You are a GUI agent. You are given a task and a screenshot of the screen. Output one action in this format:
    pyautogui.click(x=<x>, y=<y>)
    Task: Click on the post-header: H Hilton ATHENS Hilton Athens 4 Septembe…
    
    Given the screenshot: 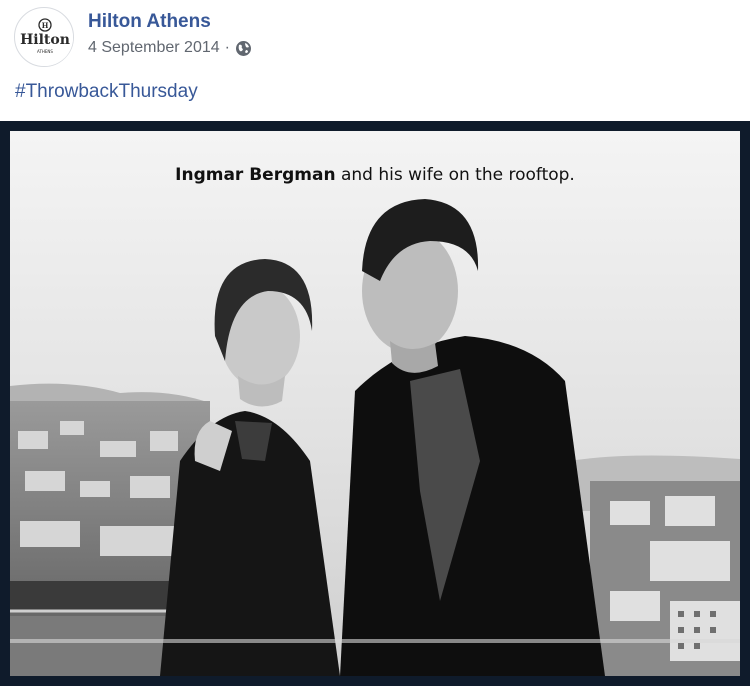 What is the action you would take?
    pyautogui.click(x=374, y=37)
    